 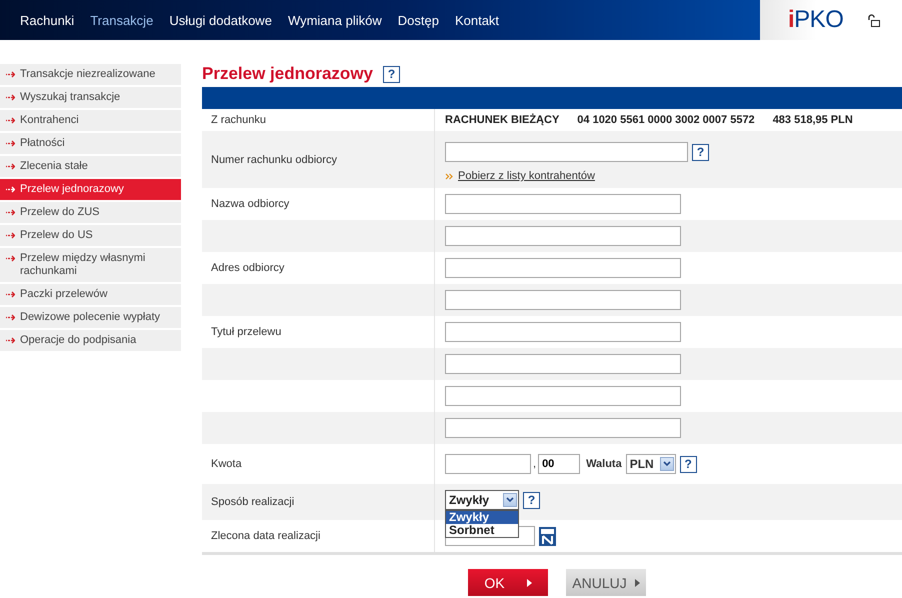 What do you see at coordinates (246, 332) in the screenshot?
I see `field-label: Tytuł przelewu` at bounding box center [246, 332].